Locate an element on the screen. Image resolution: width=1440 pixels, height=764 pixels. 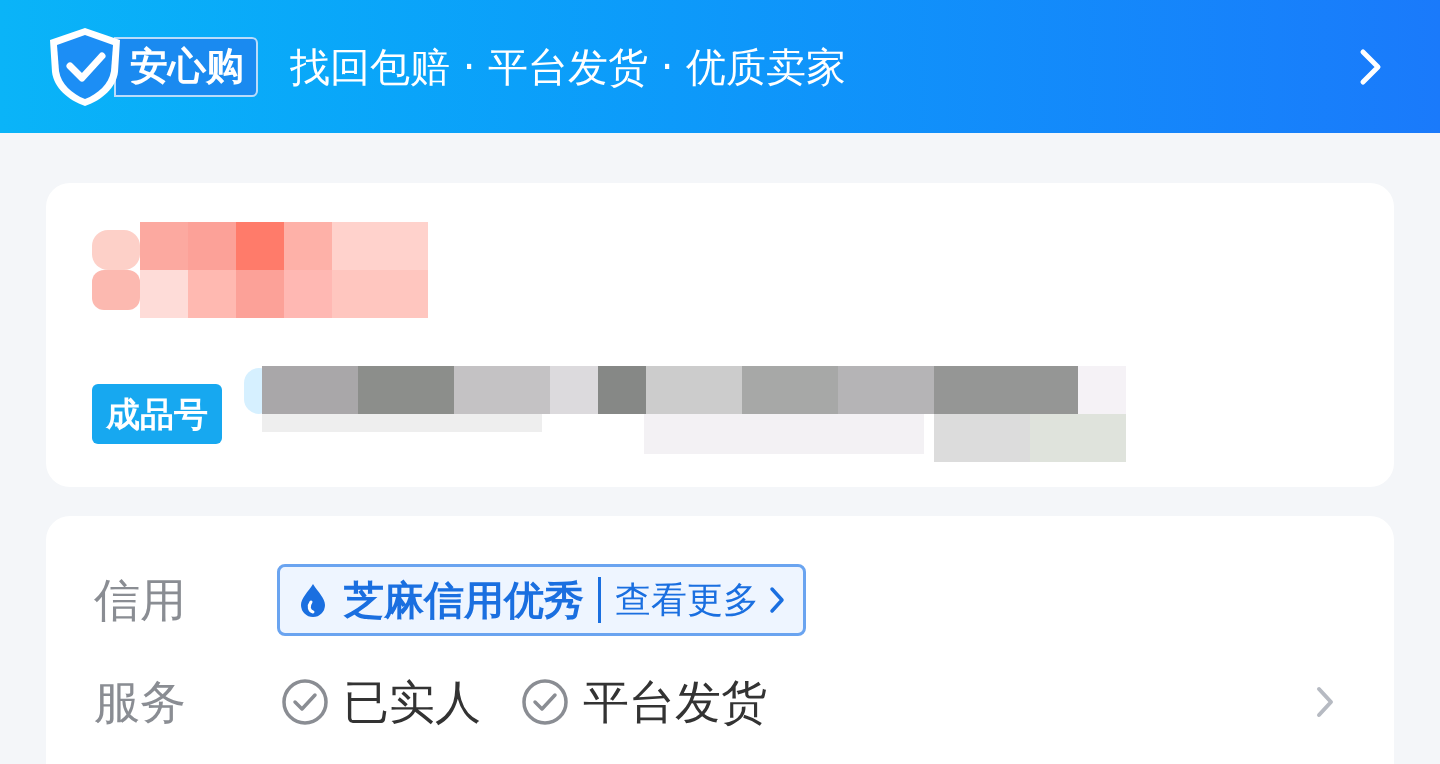
credit-badge: 芝麻信用优秀 查看更多 is located at coordinates (541, 600).